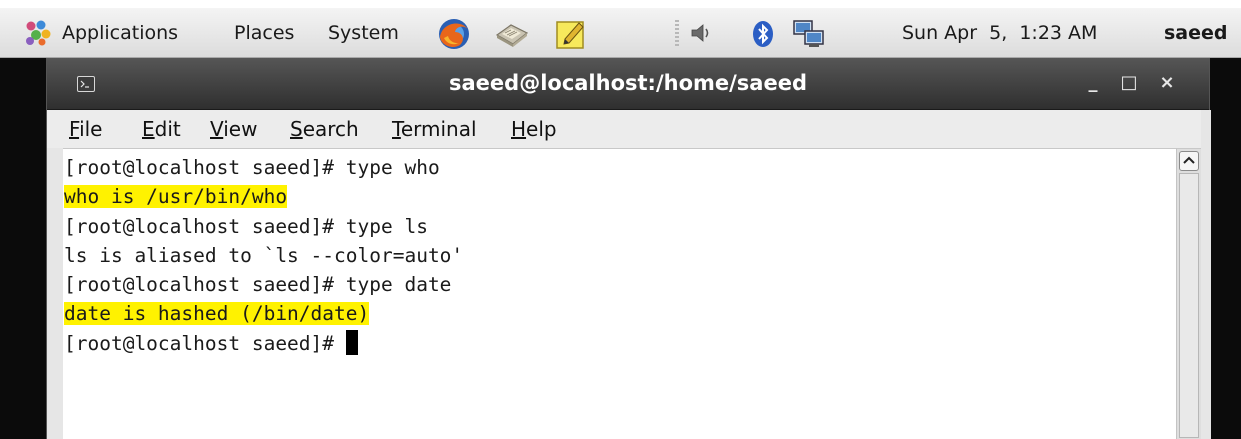 The width and height of the screenshot is (1241, 439). What do you see at coordinates (1196, 33) in the screenshot?
I see `user-menu: saeed` at bounding box center [1196, 33].